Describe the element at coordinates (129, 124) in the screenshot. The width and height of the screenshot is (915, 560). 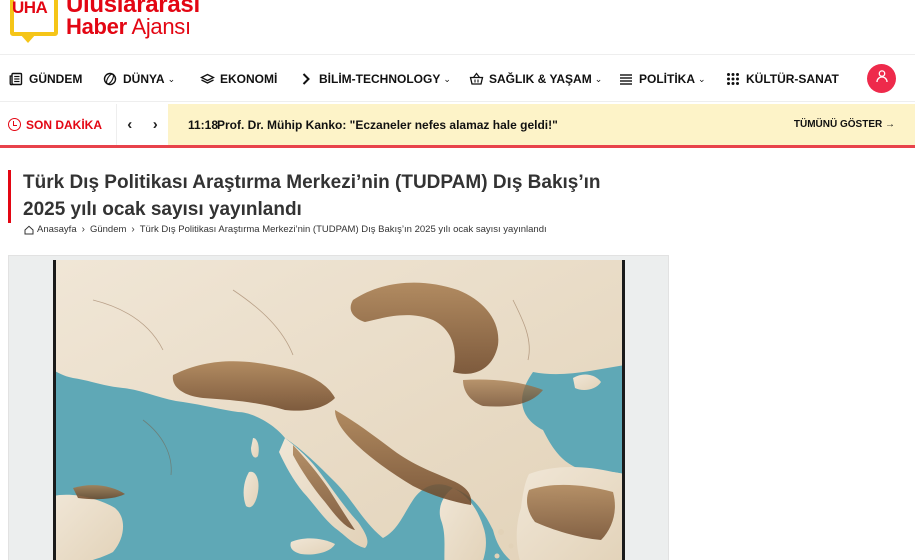
I see `previous-button: ‹` at that location.